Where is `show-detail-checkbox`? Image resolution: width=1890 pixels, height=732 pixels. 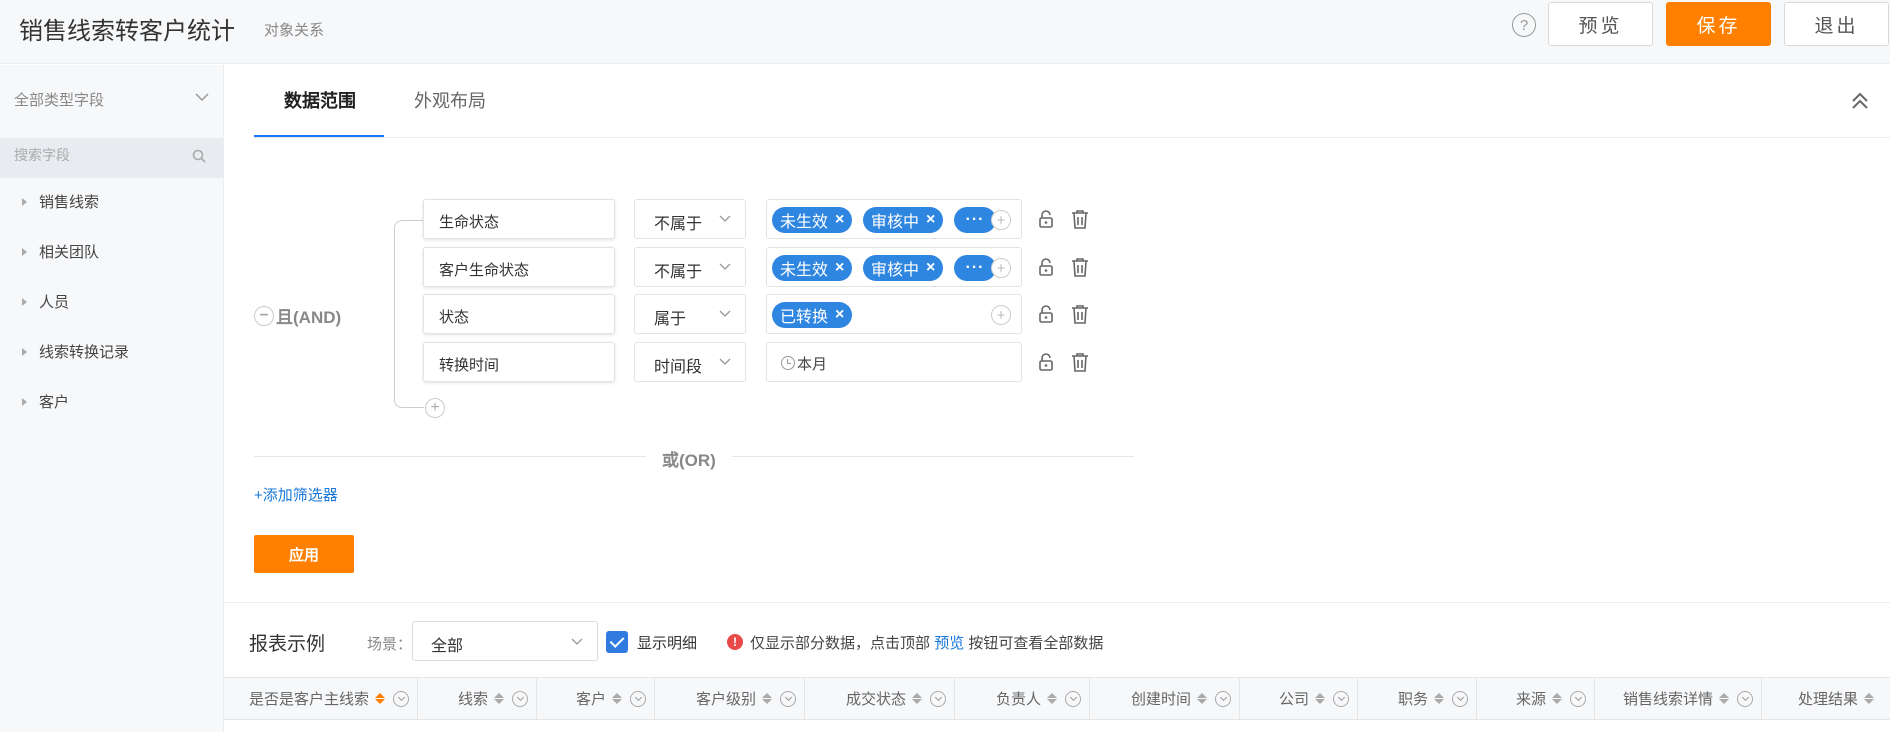
show-detail-checkbox is located at coordinates (617, 642).